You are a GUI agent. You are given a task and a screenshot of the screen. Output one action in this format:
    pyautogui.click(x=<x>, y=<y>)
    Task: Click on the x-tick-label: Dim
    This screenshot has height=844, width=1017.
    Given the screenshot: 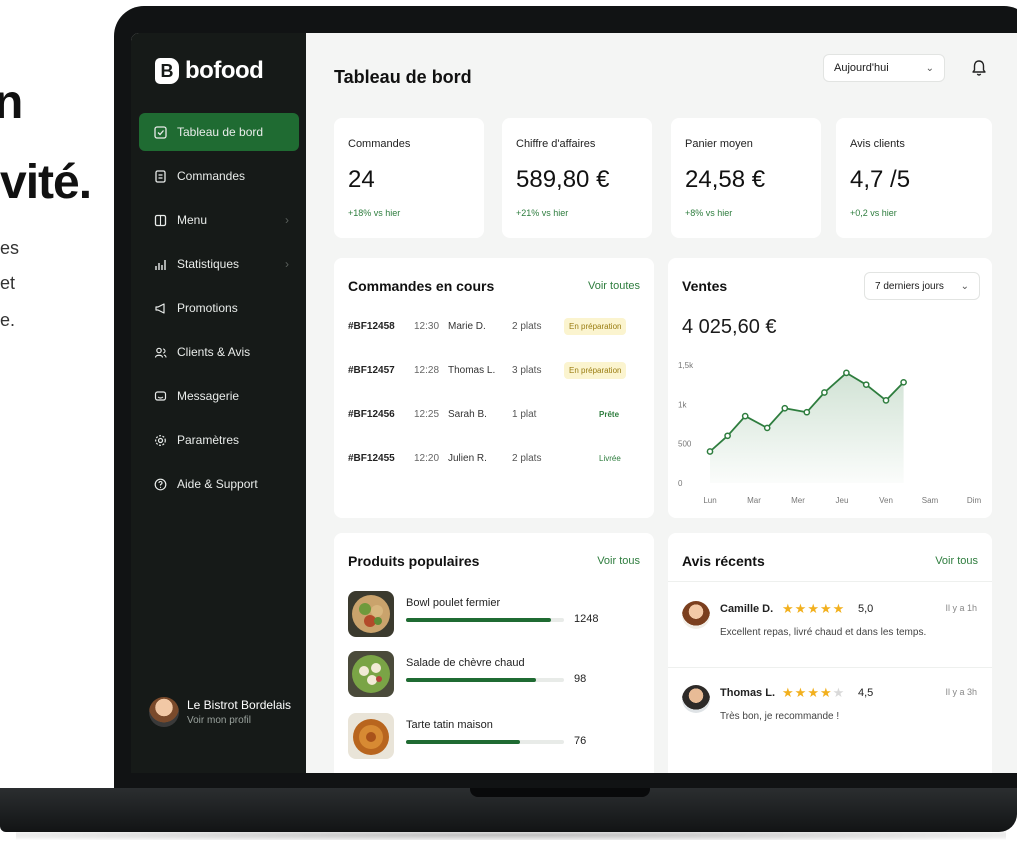 What is the action you would take?
    pyautogui.click(x=974, y=500)
    